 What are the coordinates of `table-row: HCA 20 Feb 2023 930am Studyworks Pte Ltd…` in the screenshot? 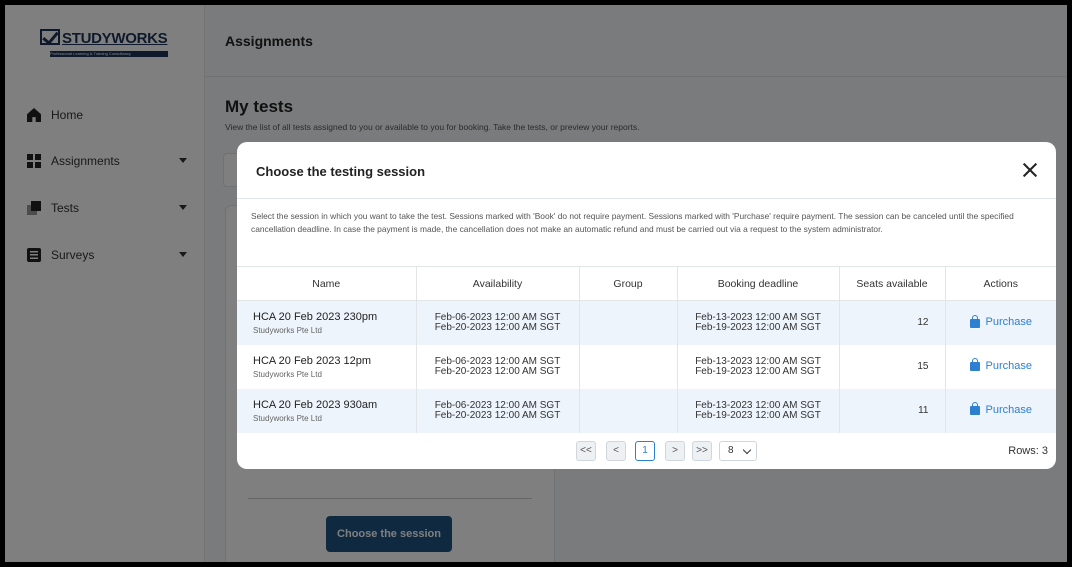 It's located at (646, 410).